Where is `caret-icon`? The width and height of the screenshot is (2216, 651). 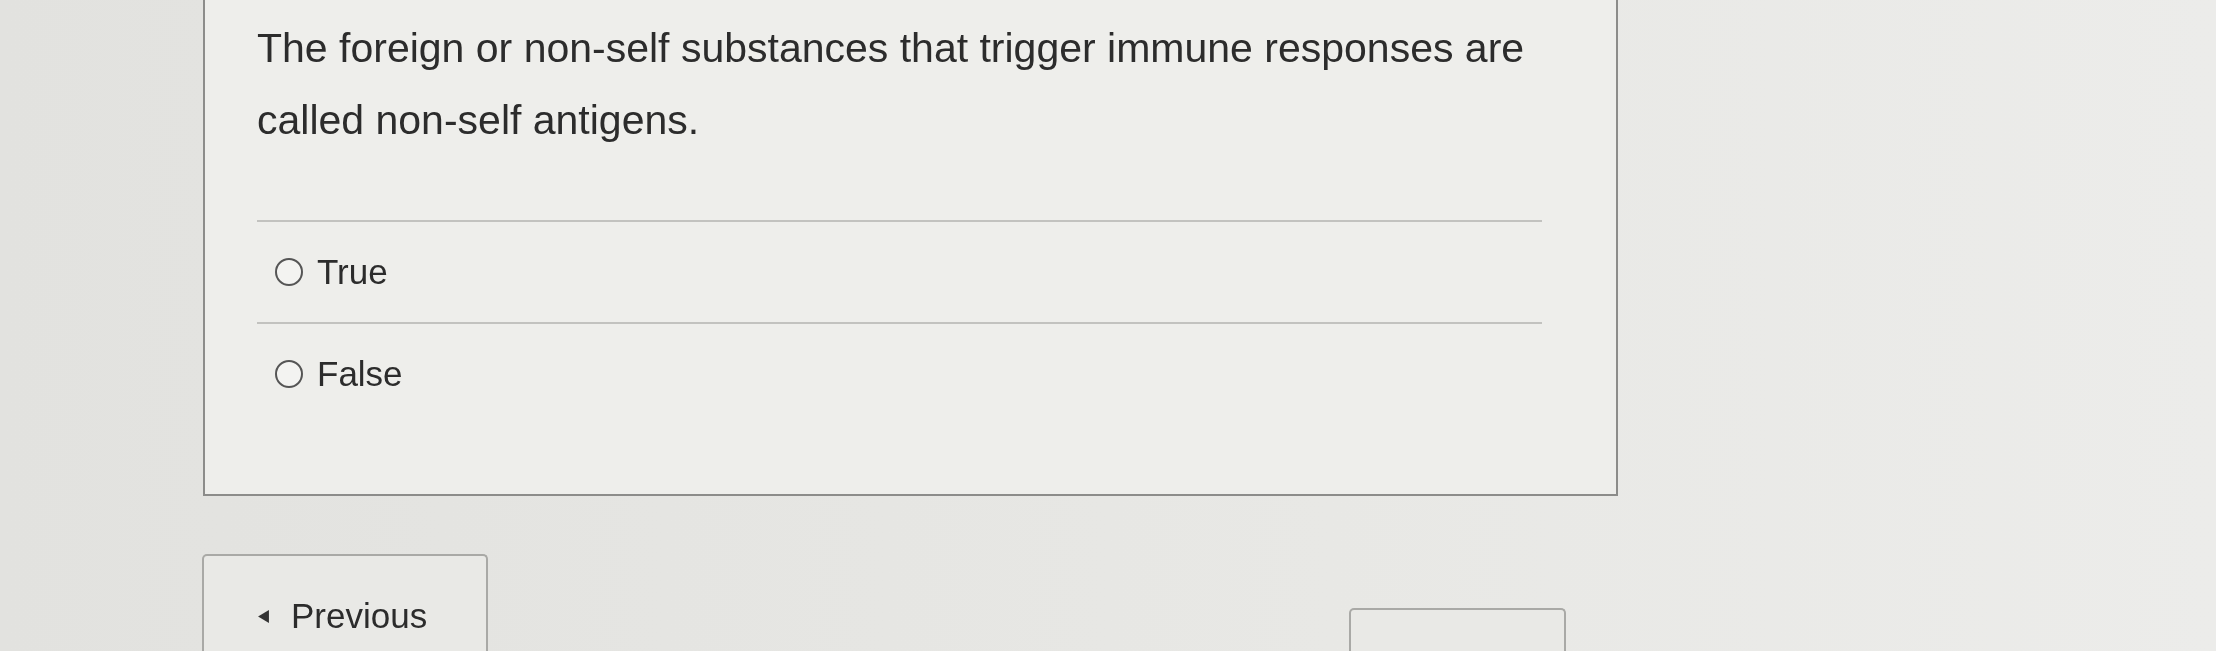 caret-icon is located at coordinates (263, 616).